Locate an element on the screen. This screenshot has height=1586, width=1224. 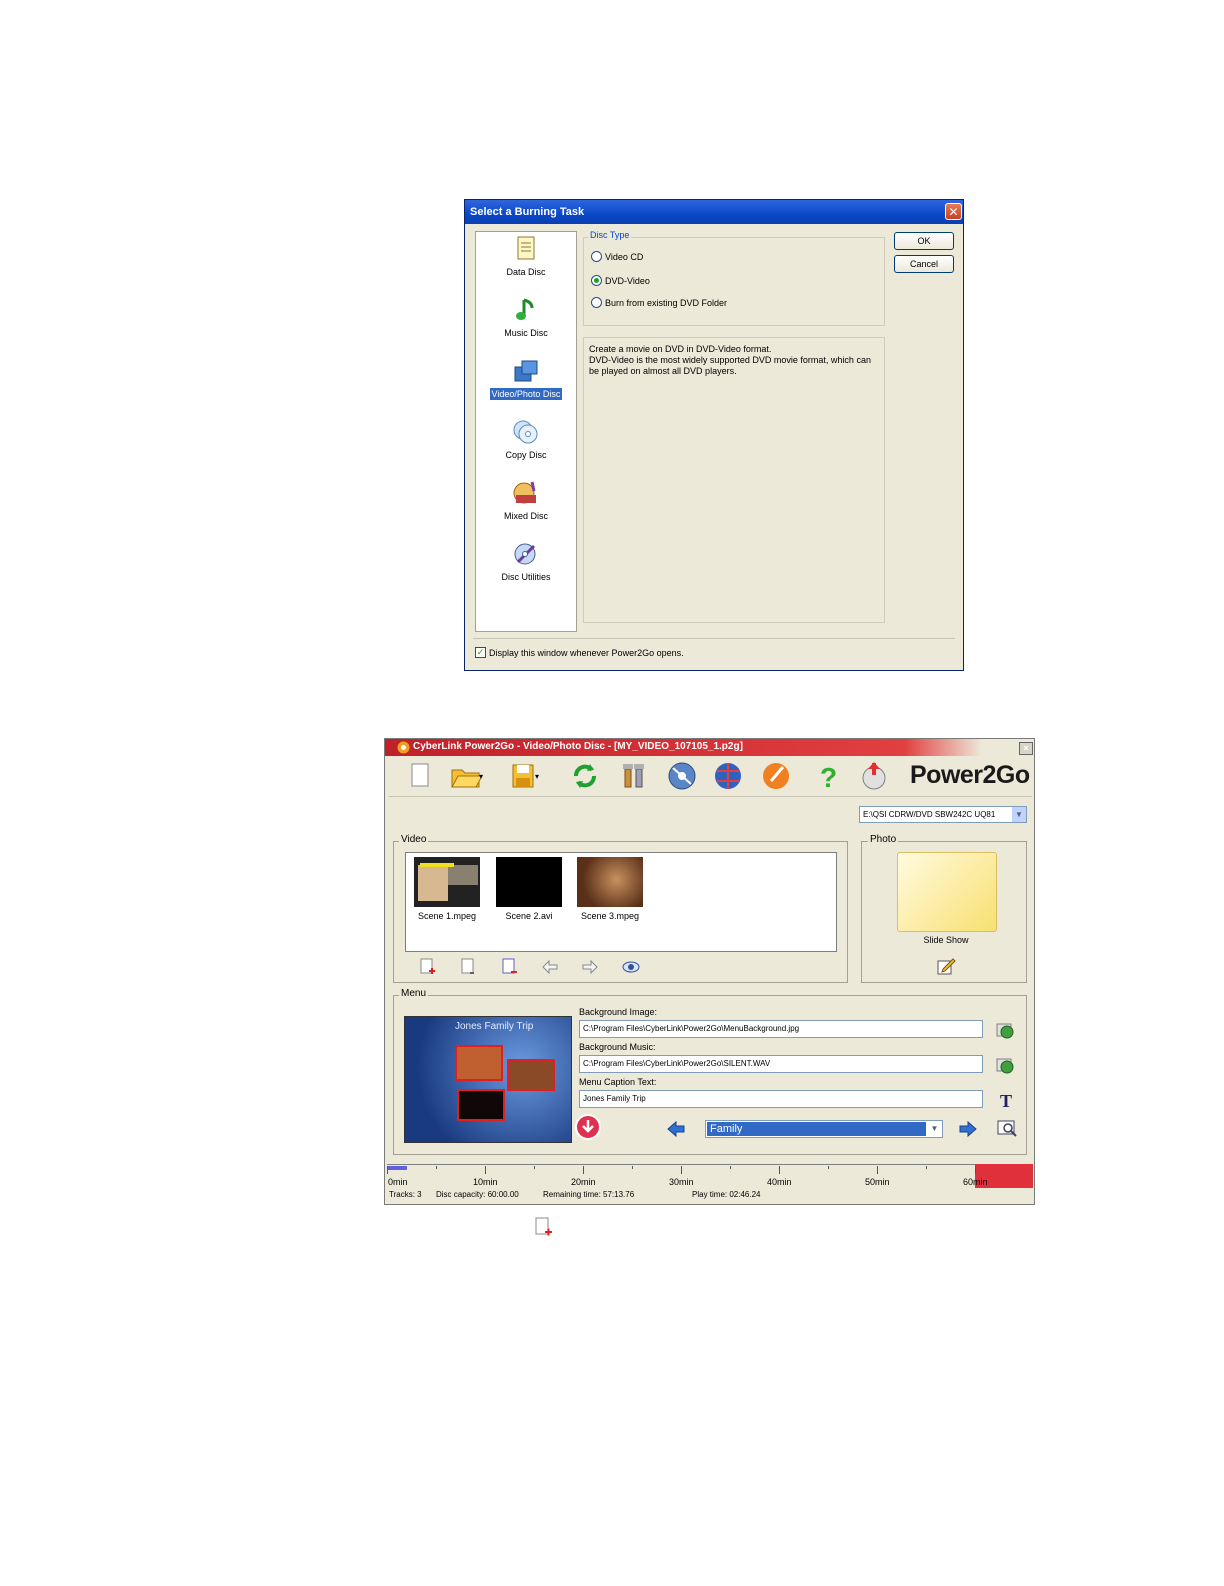
help-icon: ? is located at coordinates (828, 776).